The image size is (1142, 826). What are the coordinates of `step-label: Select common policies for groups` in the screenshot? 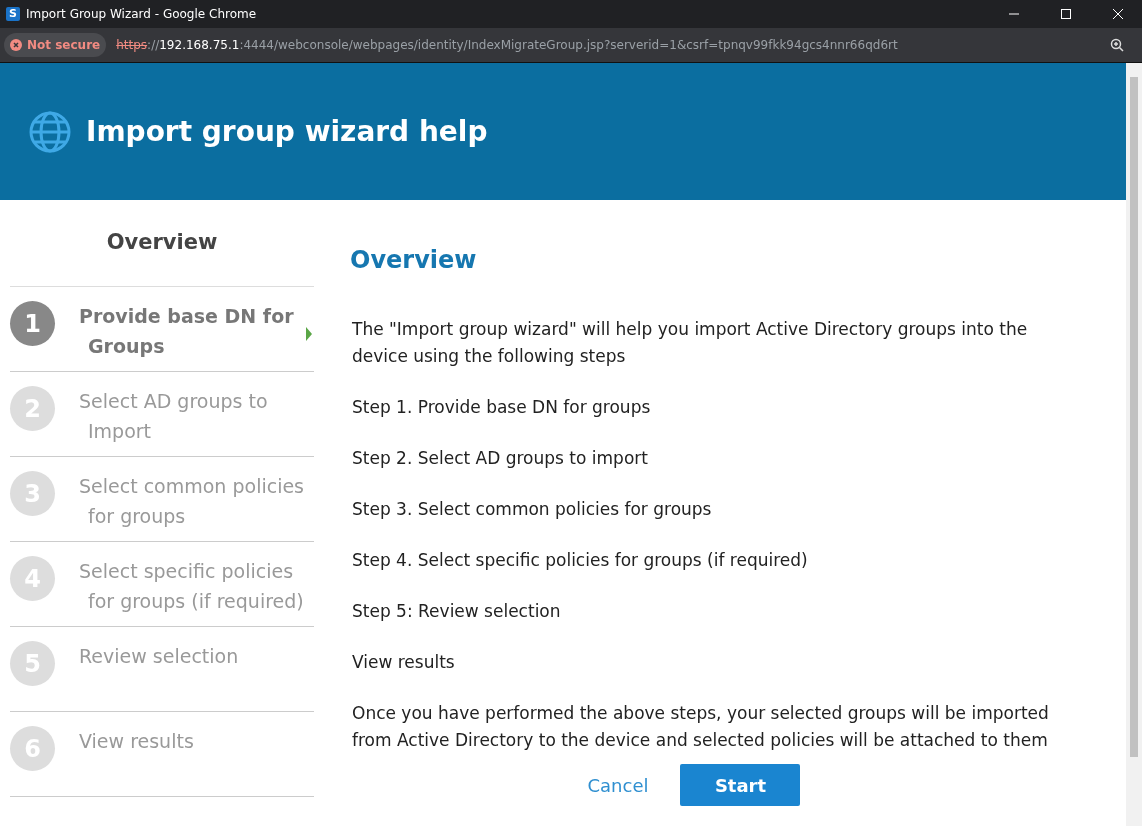 It's located at (191, 501).